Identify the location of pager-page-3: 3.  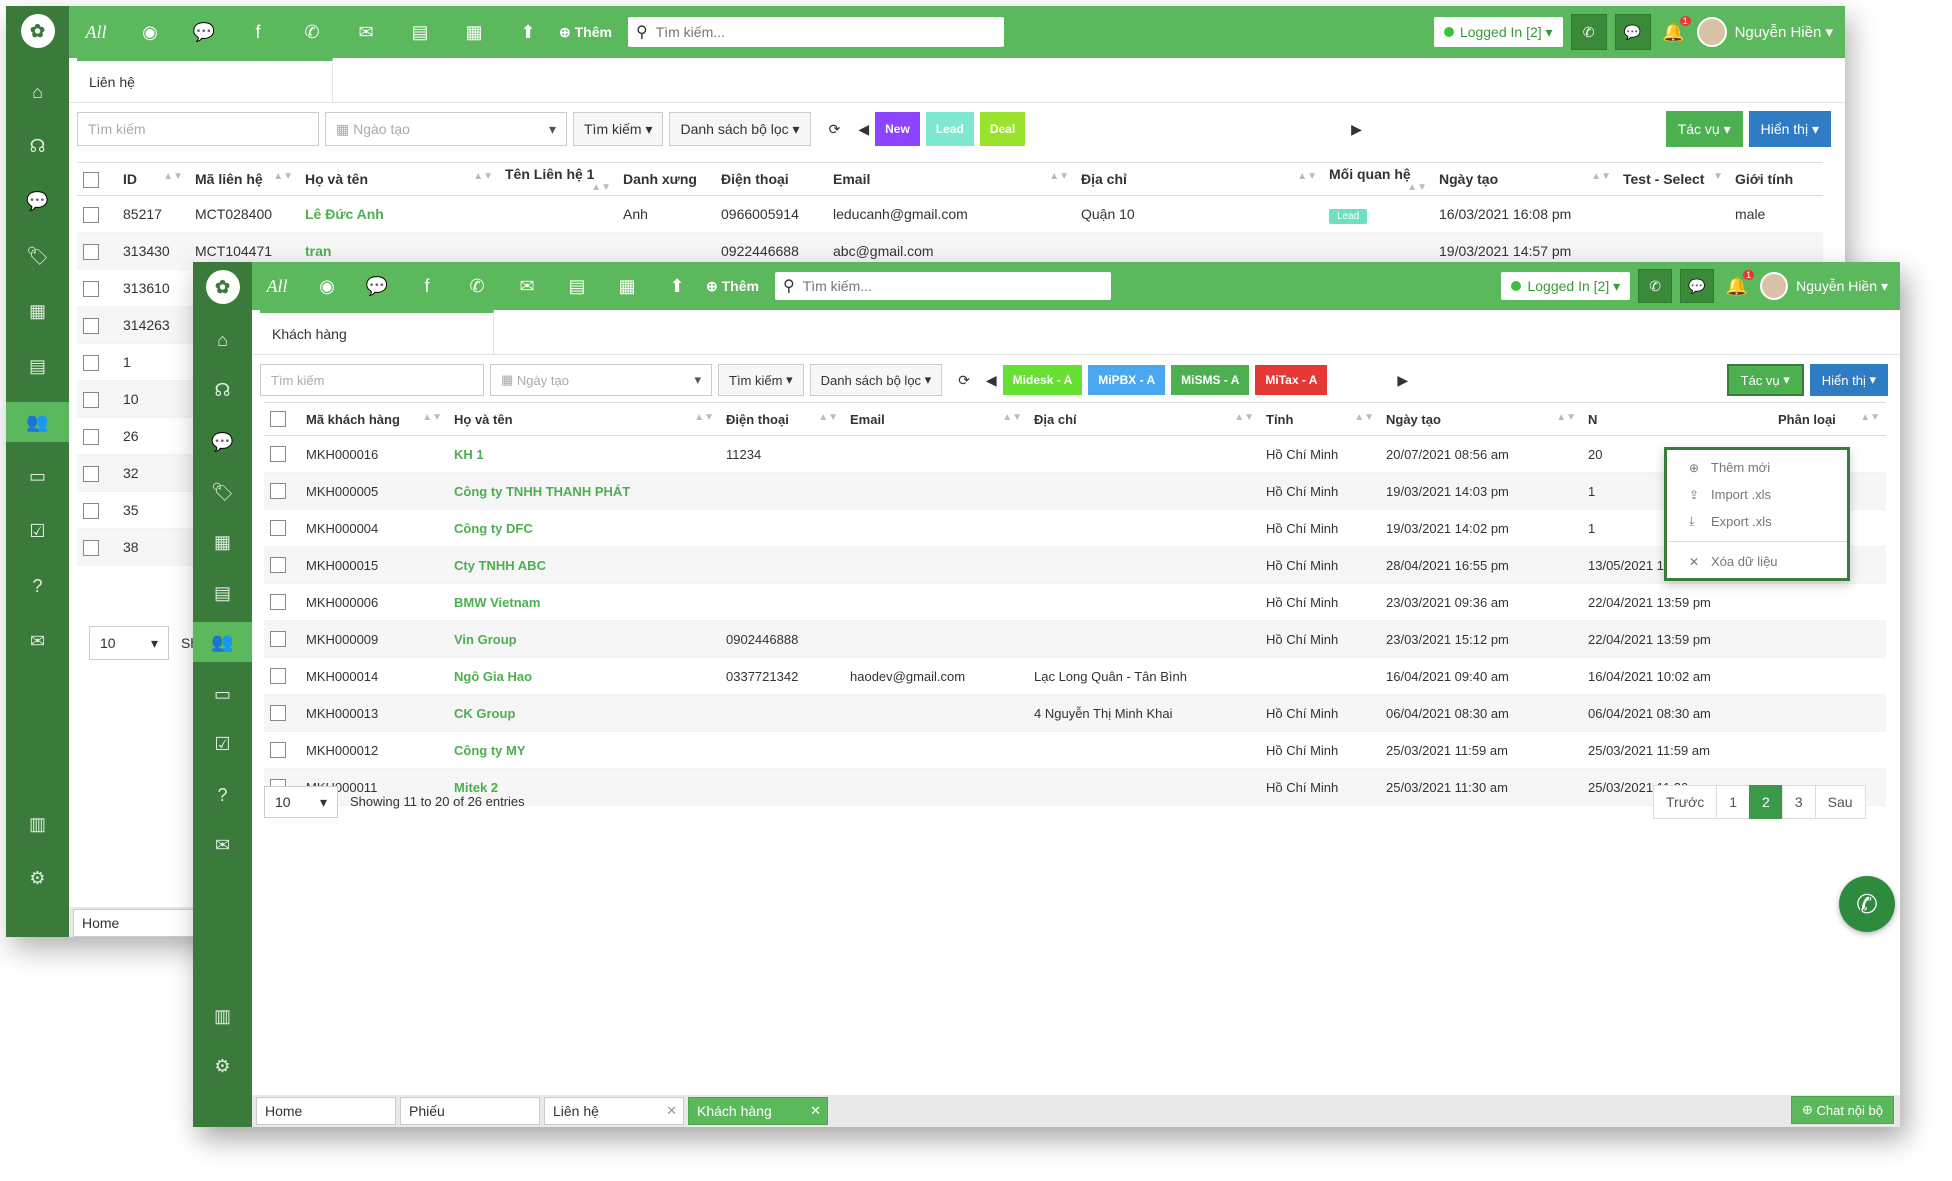
(1798, 802).